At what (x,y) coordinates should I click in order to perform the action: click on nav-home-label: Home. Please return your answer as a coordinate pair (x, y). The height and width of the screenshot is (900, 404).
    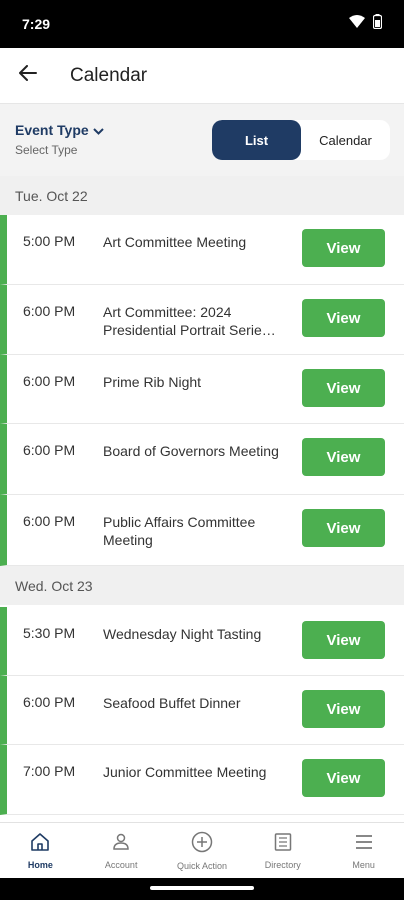
    Looking at the image, I should click on (40, 864).